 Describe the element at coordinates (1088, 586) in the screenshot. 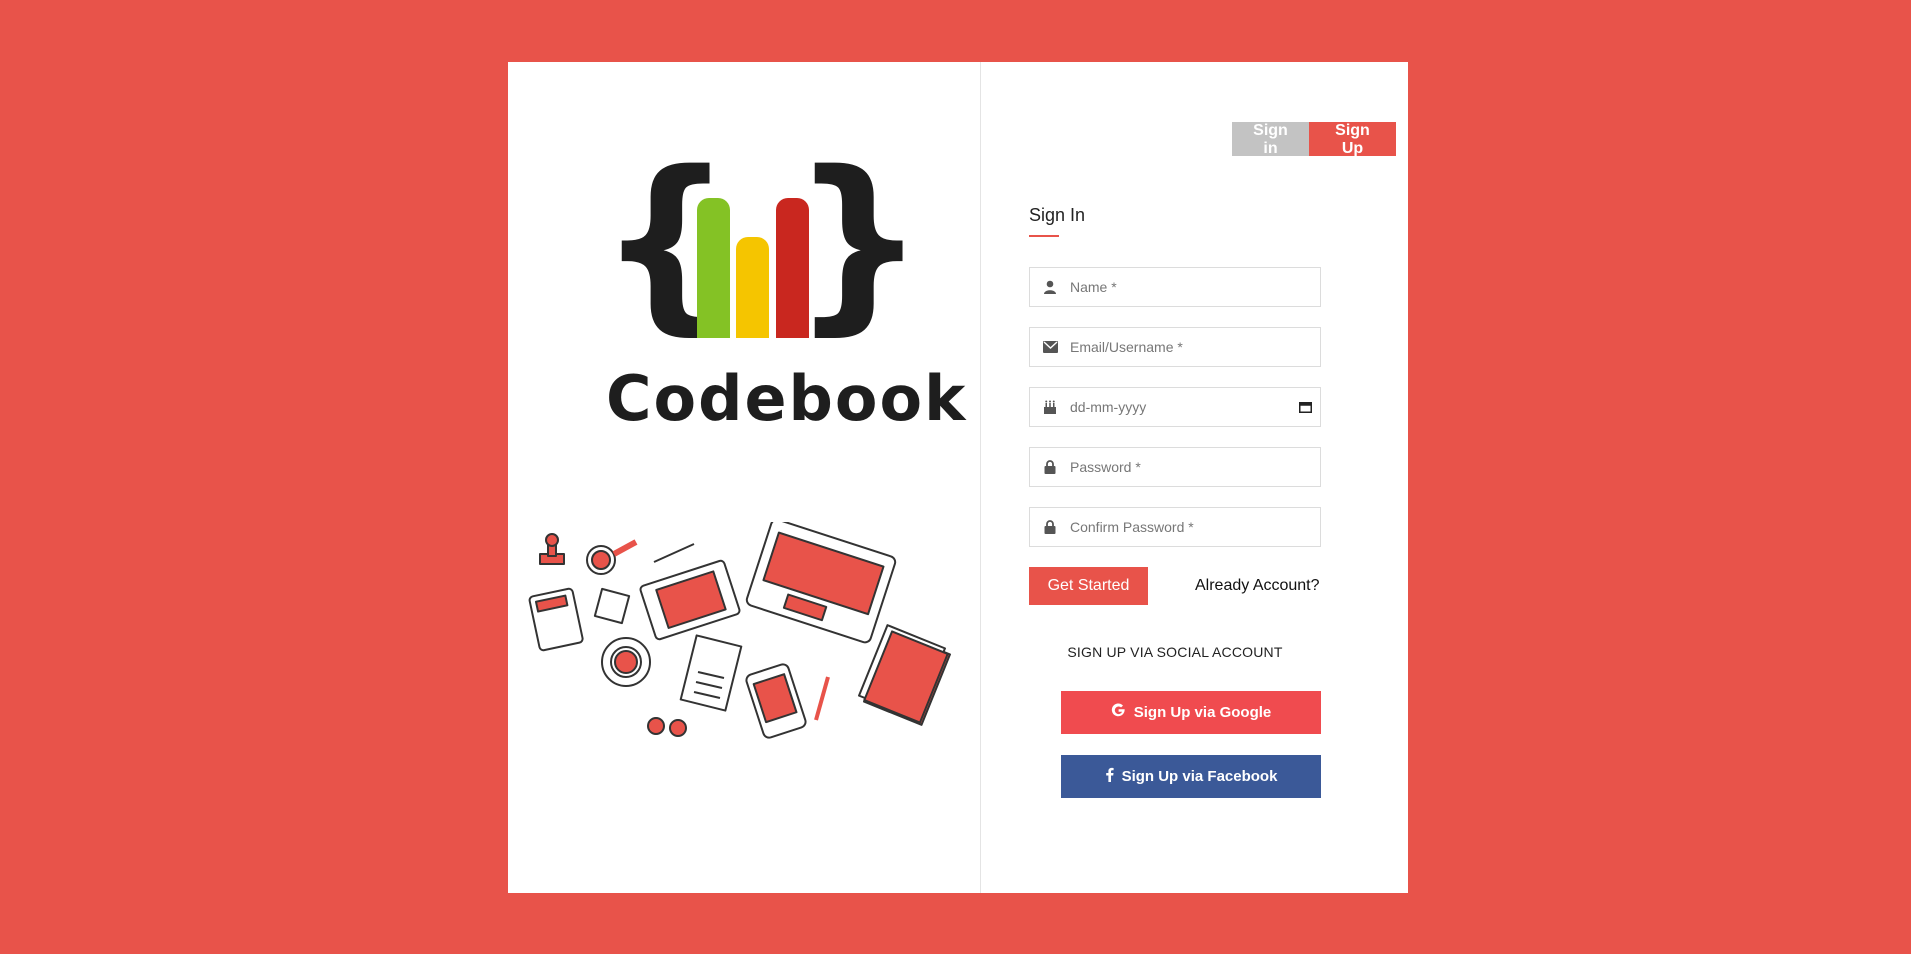

I see `get-started-button: Get Started` at that location.